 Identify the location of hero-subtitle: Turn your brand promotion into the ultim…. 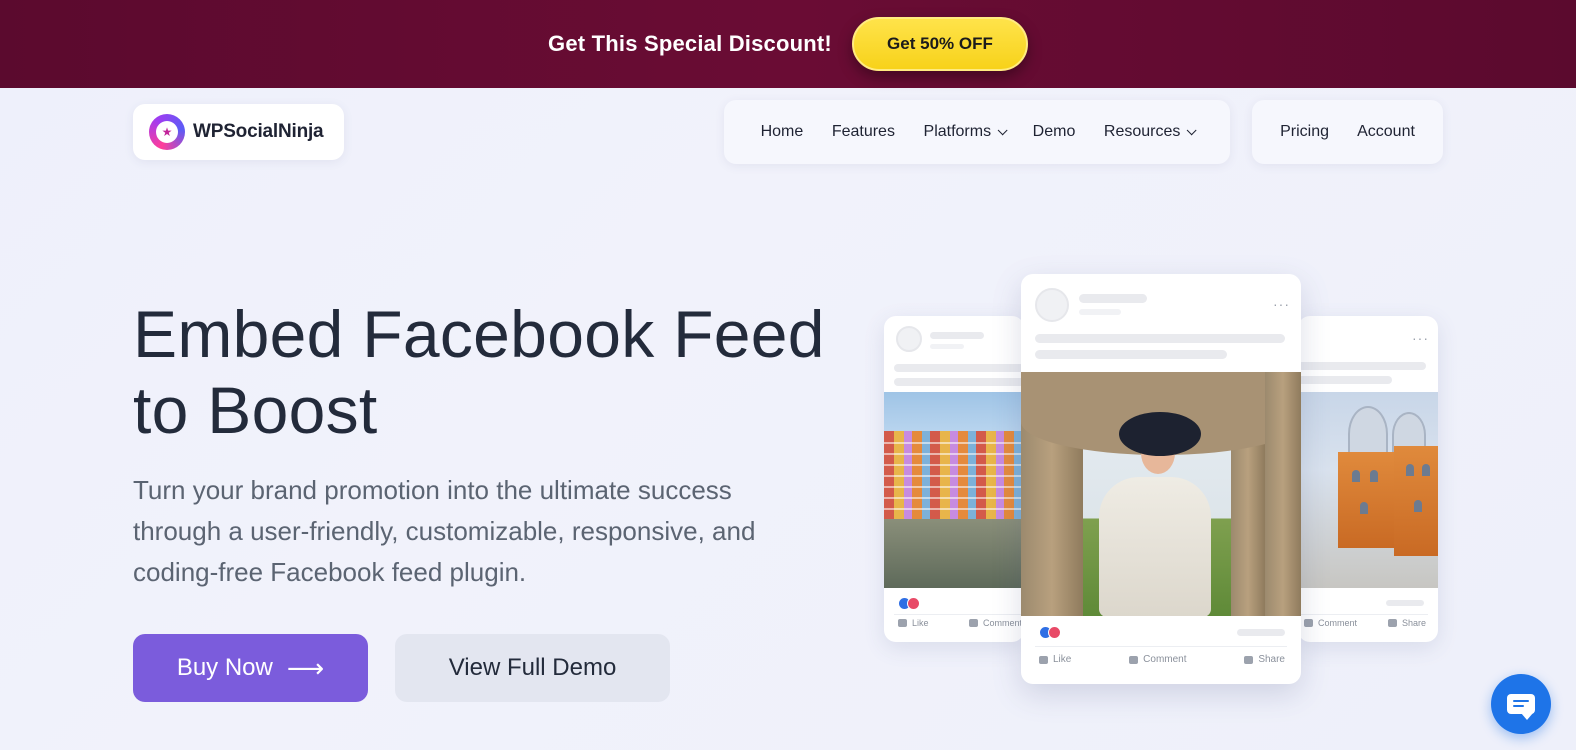
(444, 531).